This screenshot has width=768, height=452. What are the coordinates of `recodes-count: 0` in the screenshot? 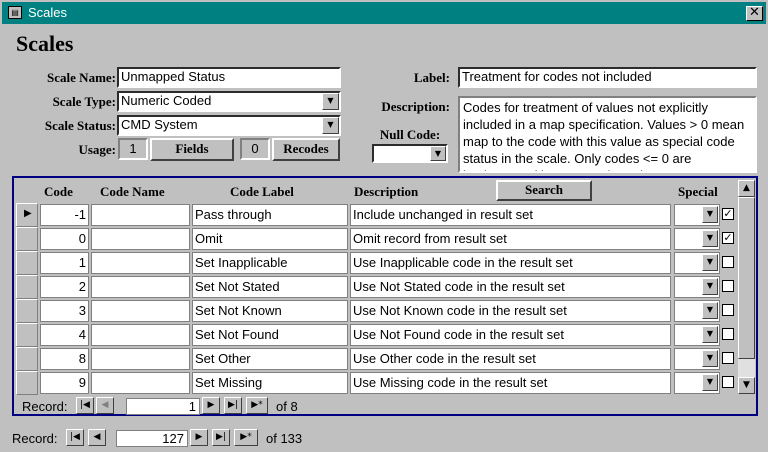 It's located at (255, 149).